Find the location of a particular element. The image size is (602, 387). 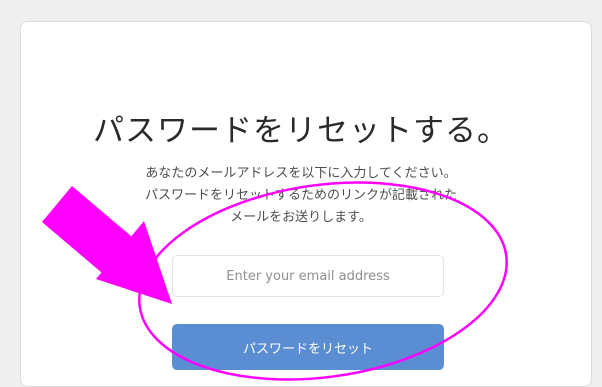

page-title: パスワードをリセットする。 is located at coordinates (301, 131).